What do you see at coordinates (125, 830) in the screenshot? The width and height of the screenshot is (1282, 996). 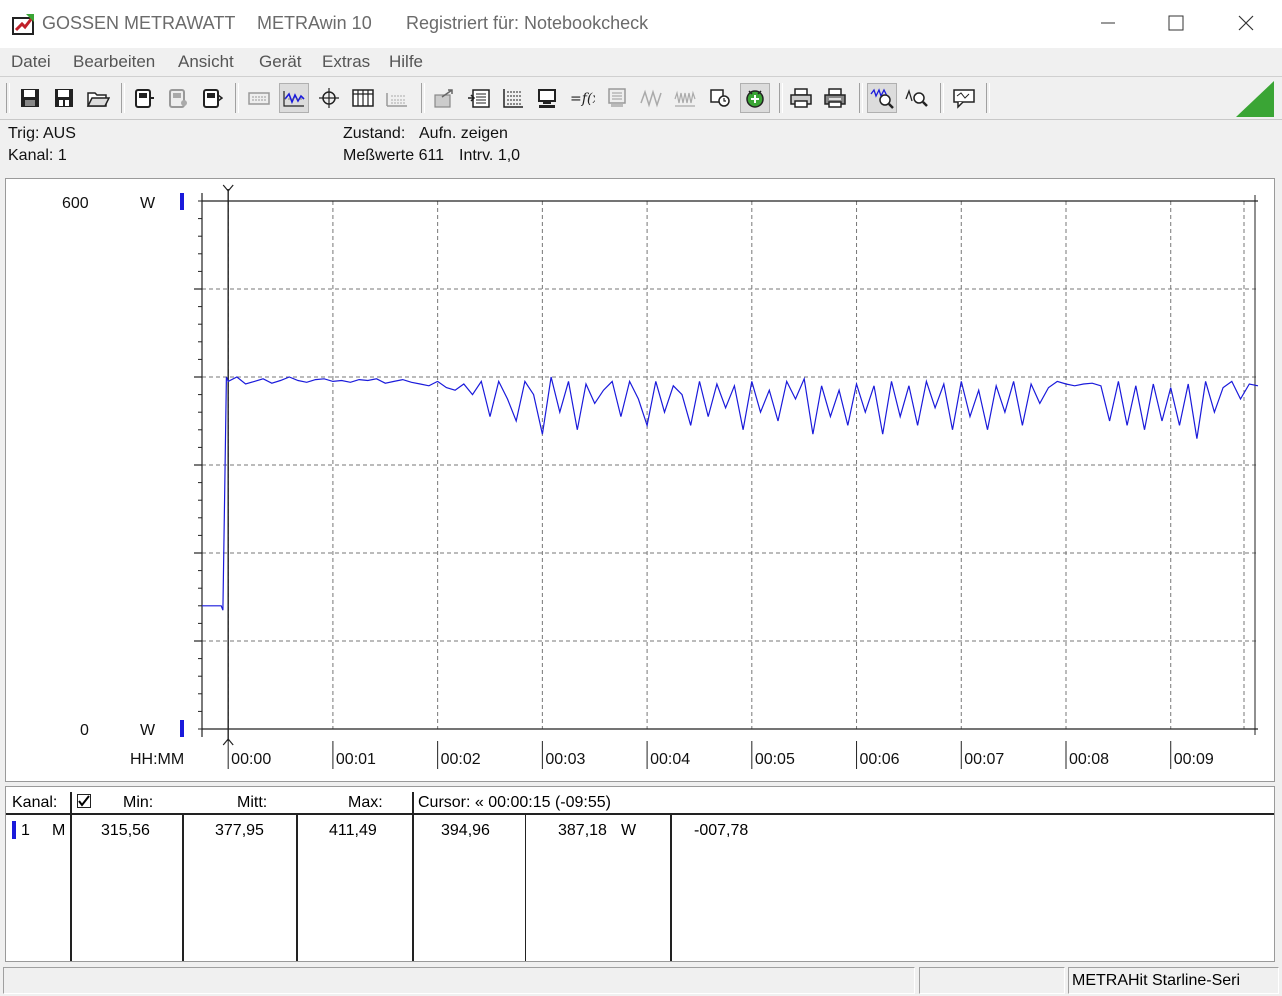 I see `row-min-value: 315,56` at bounding box center [125, 830].